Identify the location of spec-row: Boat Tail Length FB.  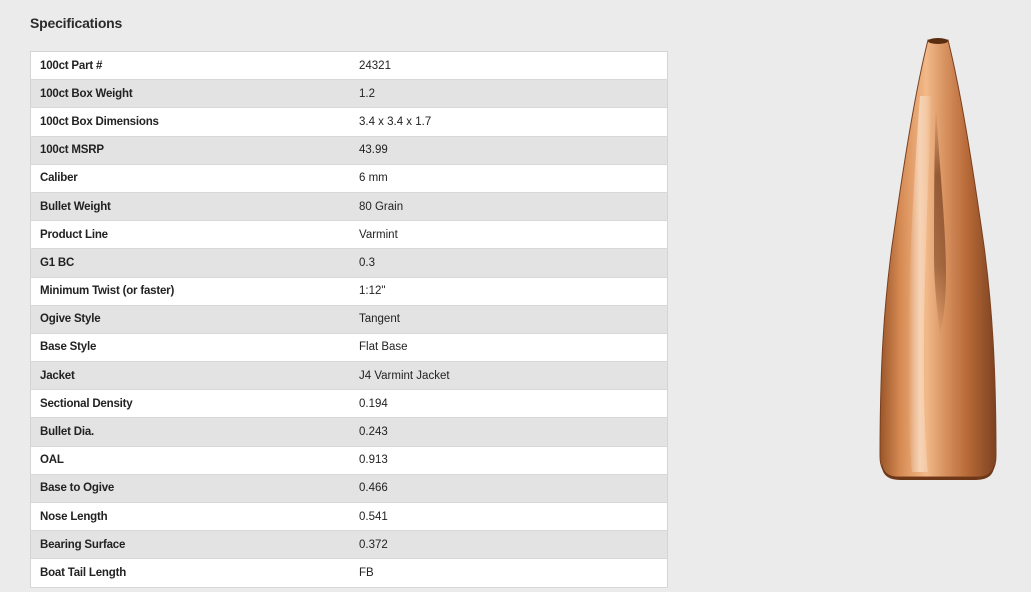
(349, 573).